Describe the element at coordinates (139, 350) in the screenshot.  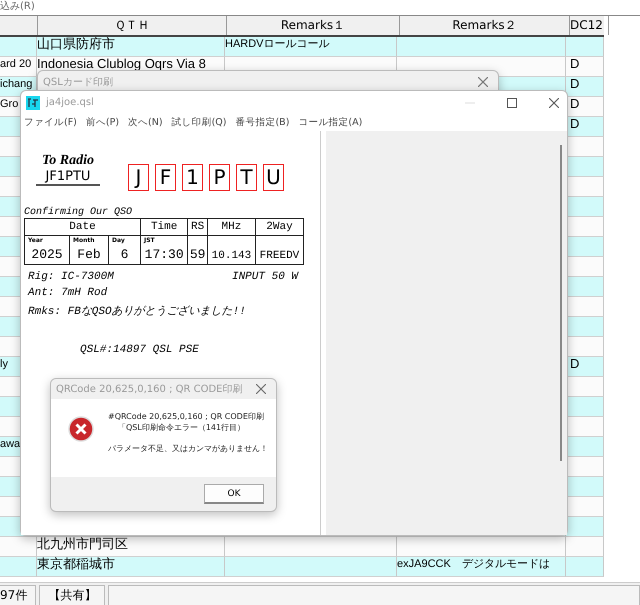
I see `card-text: QSL#:14897 QSL PSE` at that location.